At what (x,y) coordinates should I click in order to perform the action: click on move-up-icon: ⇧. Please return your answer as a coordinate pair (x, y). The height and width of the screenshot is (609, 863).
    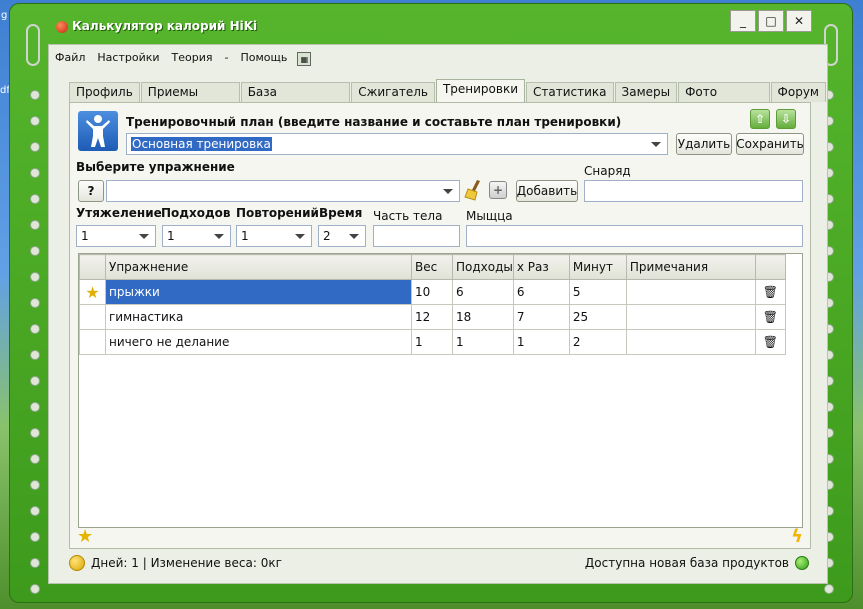
    Looking at the image, I should click on (760, 119).